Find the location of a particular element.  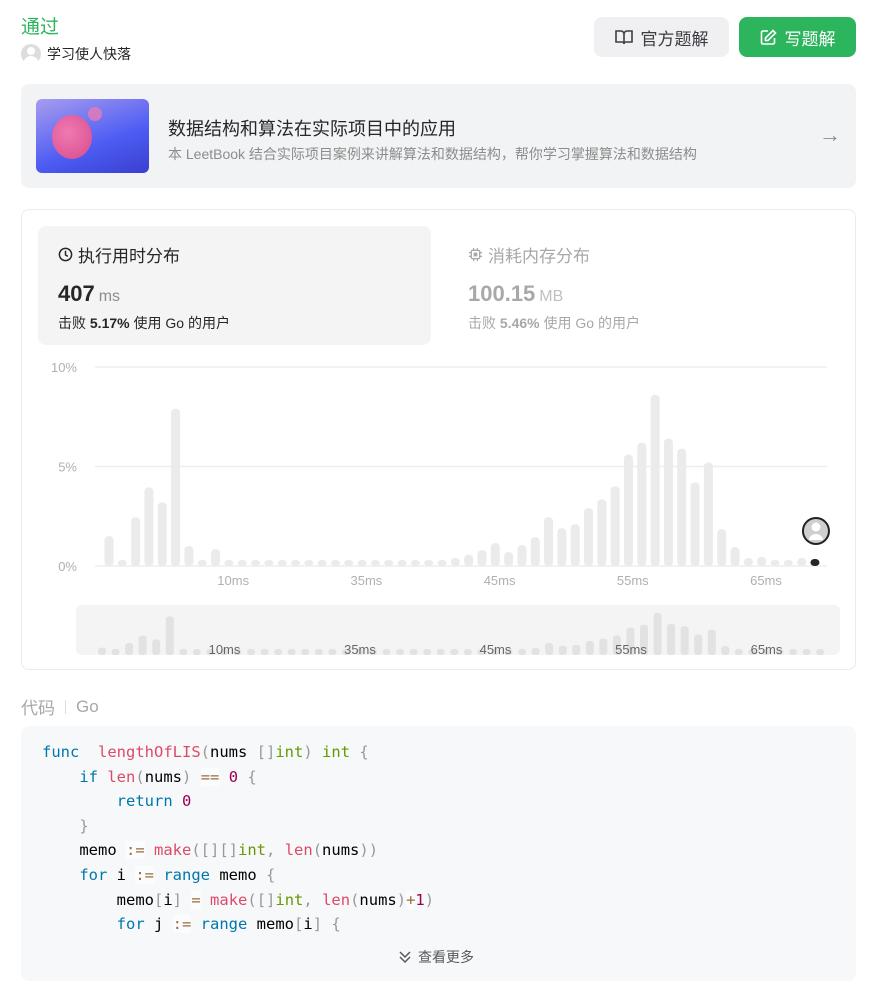

runtime-title: 执行用时分布 is located at coordinates (129, 256).